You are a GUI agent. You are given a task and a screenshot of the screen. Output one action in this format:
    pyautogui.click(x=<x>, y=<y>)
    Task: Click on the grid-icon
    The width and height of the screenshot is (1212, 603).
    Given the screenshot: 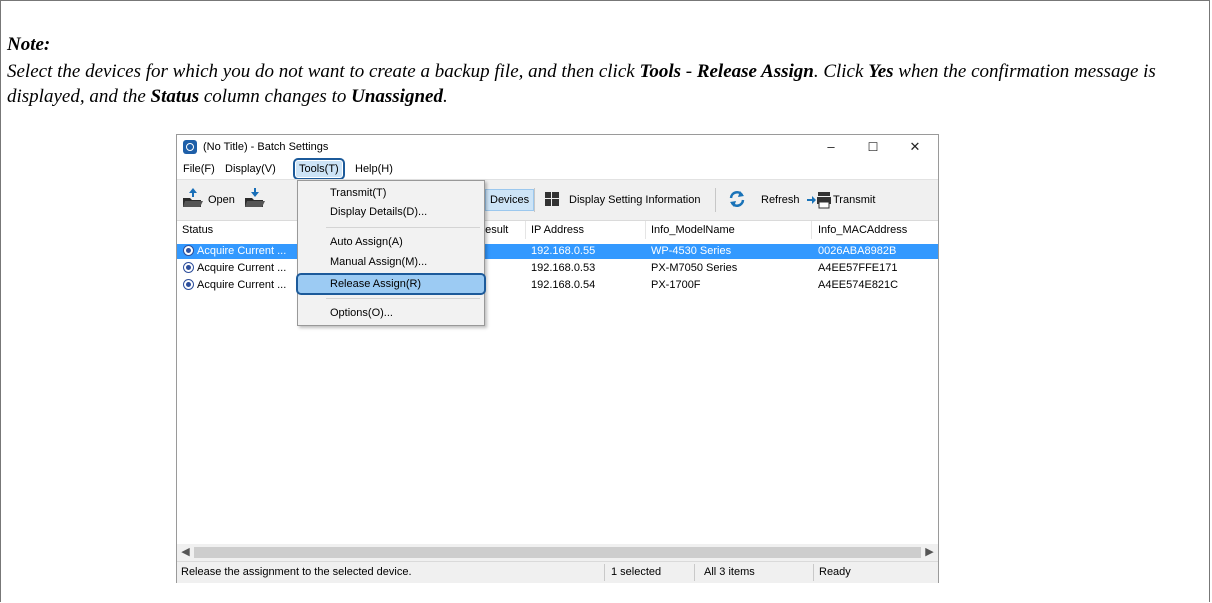 What is the action you would take?
    pyautogui.click(x=552, y=199)
    